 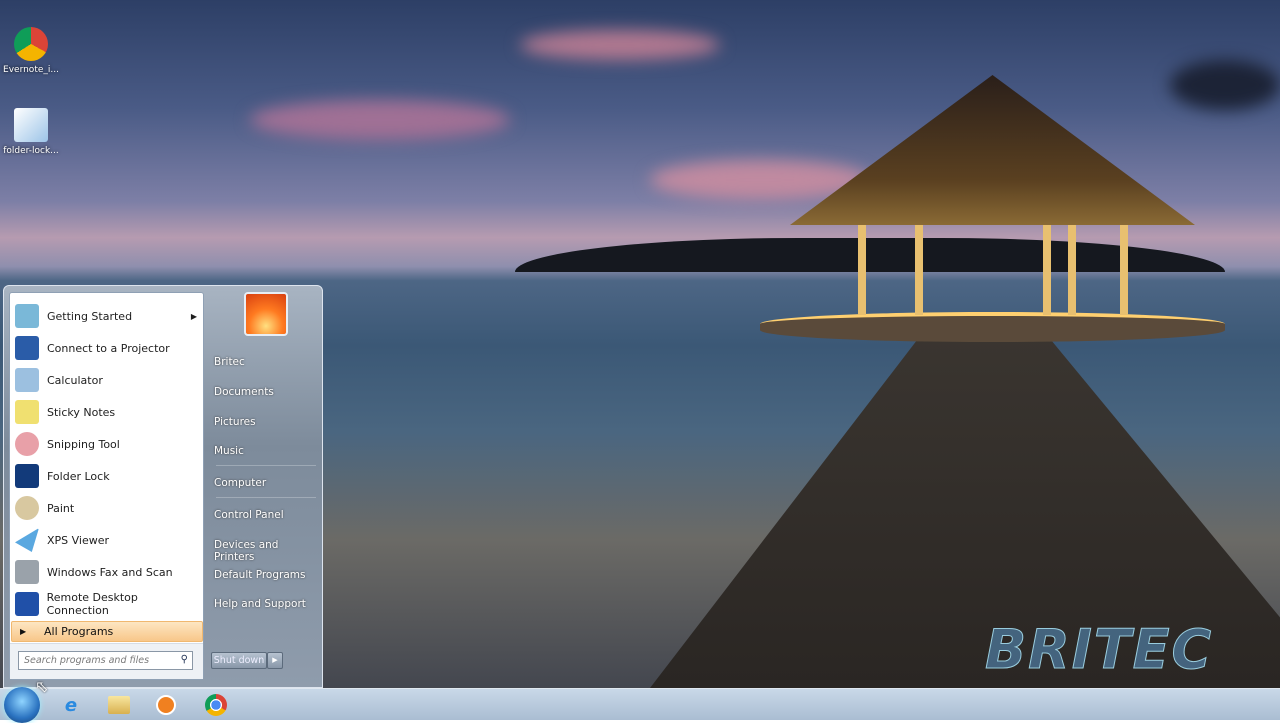 I want to click on submenu-arrow-icon: ▶, so click(x=193, y=316).